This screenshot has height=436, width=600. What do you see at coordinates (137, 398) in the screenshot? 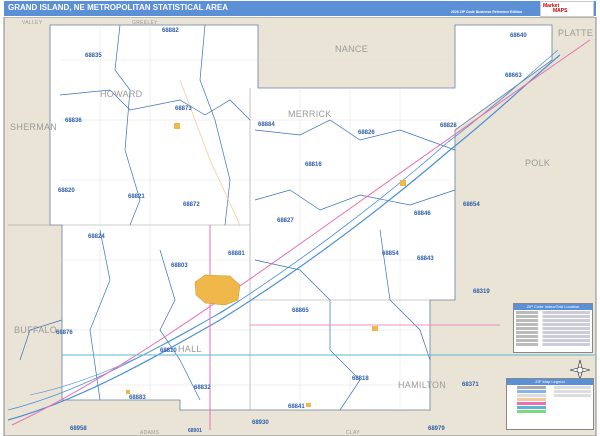
I see `zip-label: 68883` at bounding box center [137, 398].